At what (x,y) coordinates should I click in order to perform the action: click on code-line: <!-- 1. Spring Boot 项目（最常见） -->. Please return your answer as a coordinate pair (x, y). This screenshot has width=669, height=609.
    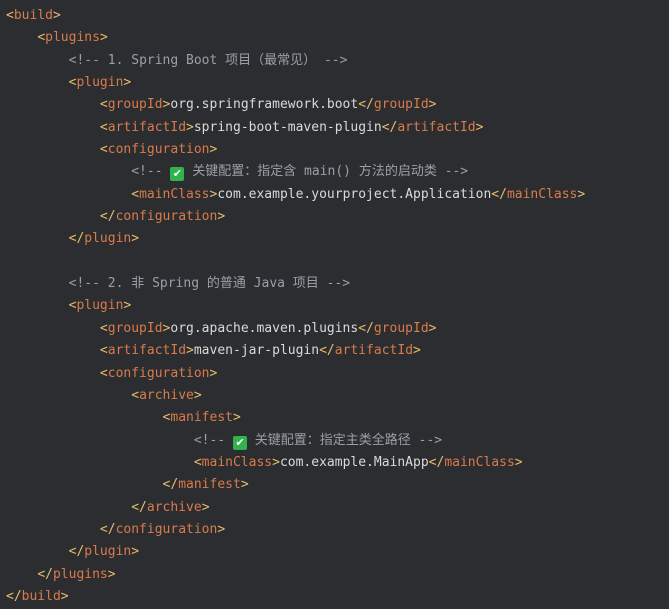
    Looking at the image, I should click on (295, 61).